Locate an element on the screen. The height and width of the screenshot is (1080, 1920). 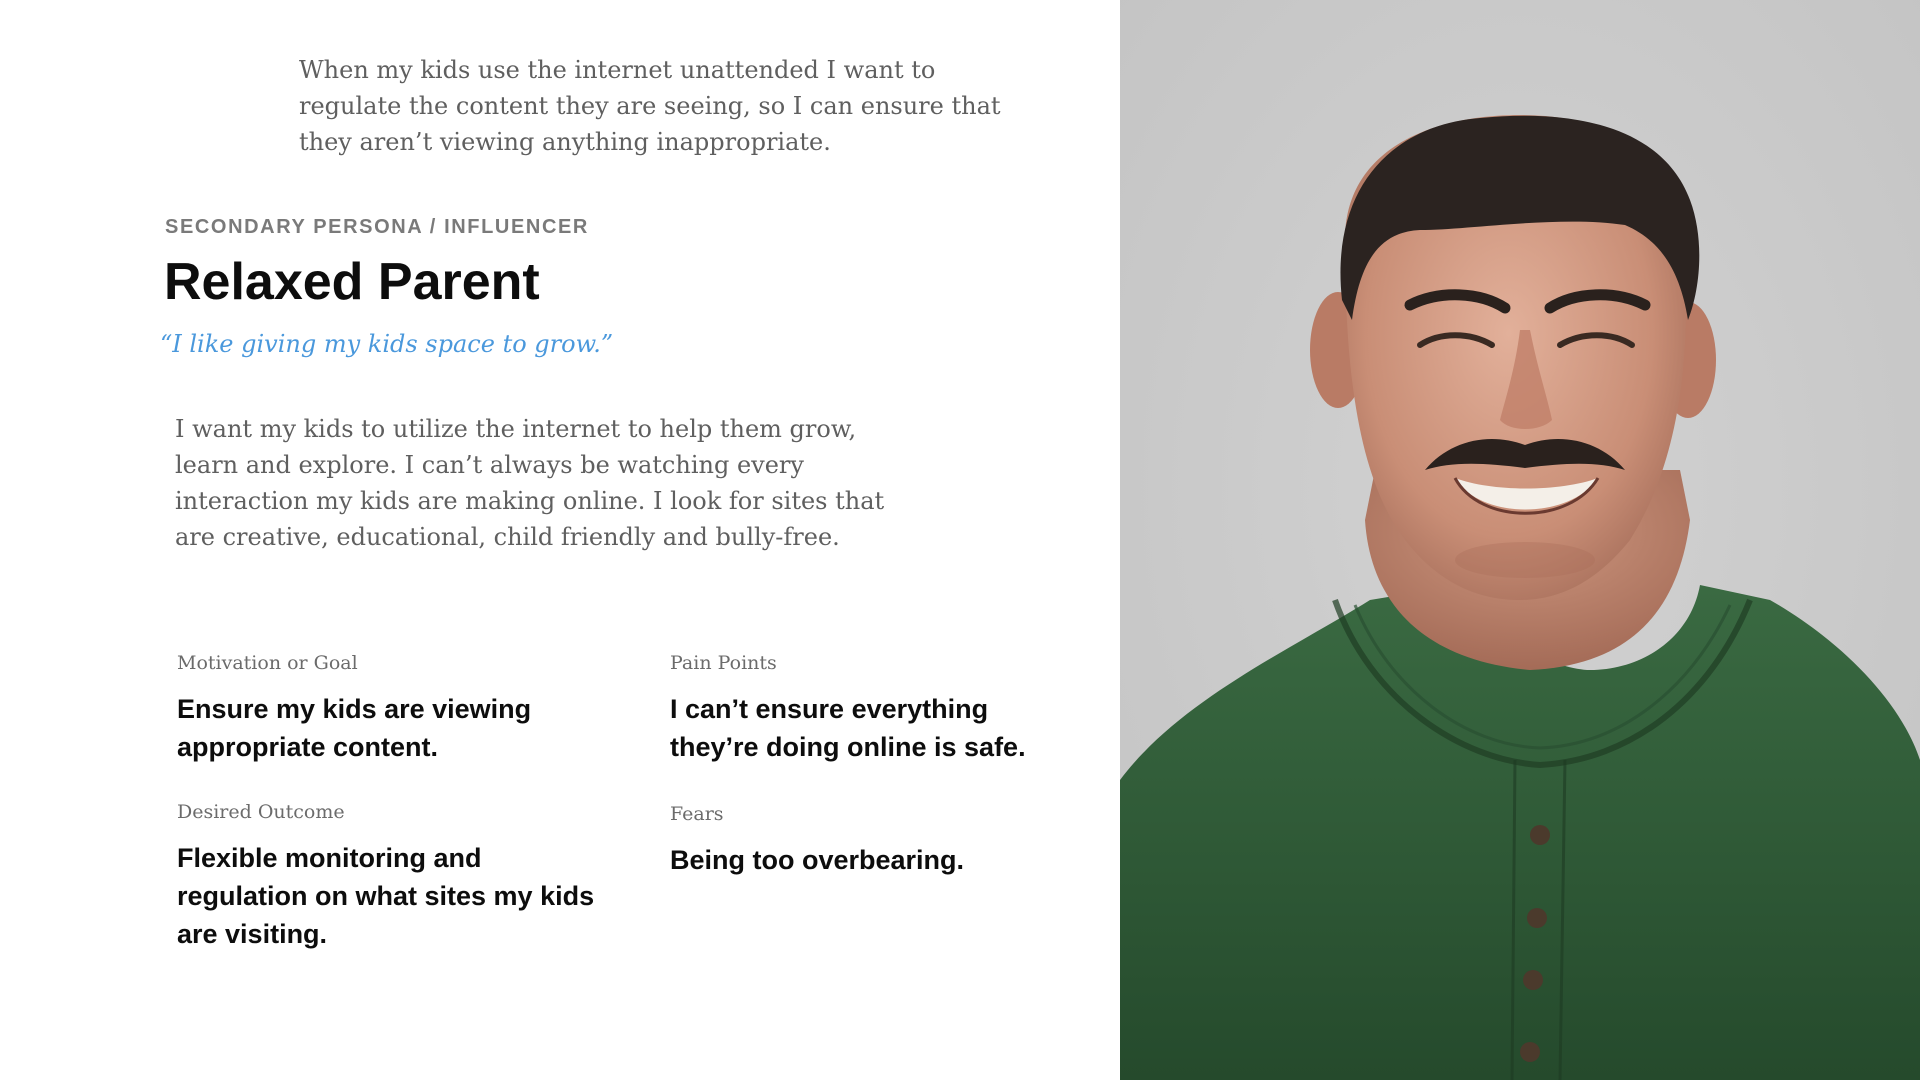
desired-outcome-label: Desired Outcome is located at coordinates (261, 812).